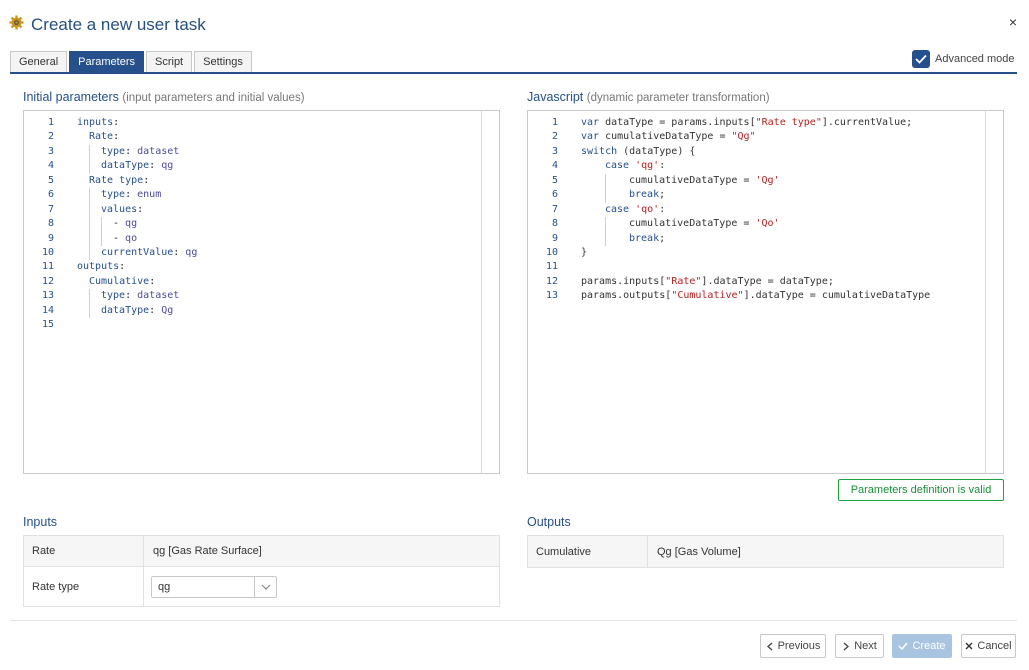  Describe the element at coordinates (207, 551) in the screenshot. I see `input-value: qg [Gas Rate Surface]` at that location.